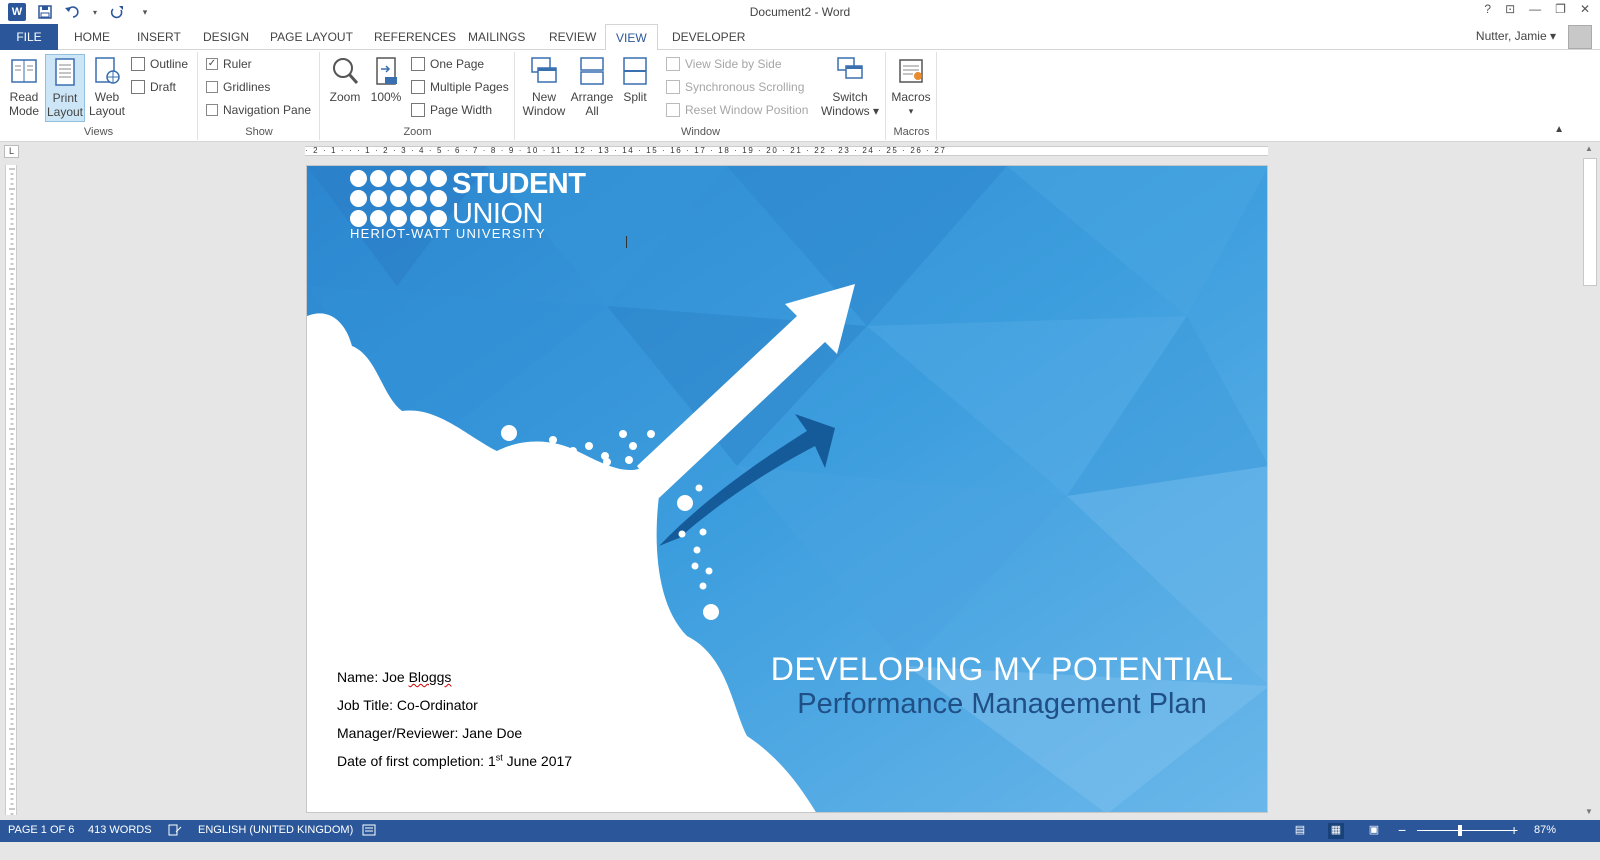  I want to click on web-layout-button: Web Layout, so click(107, 88).